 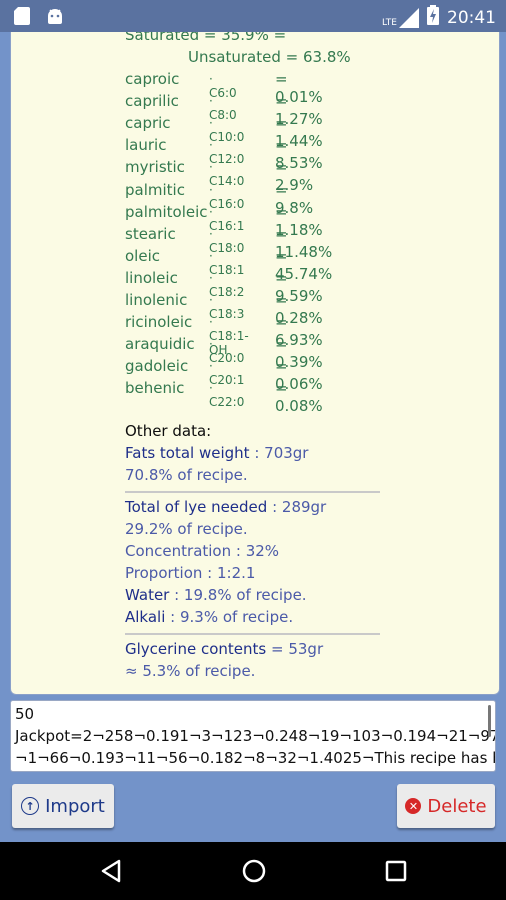 I want to click on lye-label: Total of lye needed, so click(x=196, y=507).